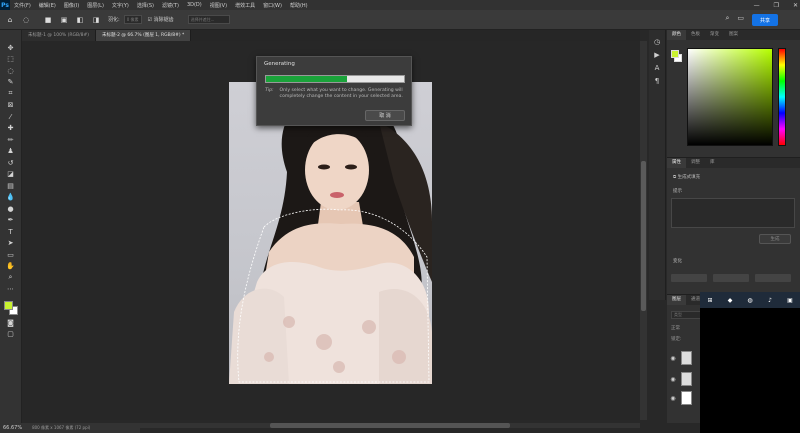 Image resolution: width=800 pixels, height=433 pixels. What do you see at coordinates (161, 19) in the screenshot?
I see `antialias-checkbox: ☑ 消除锯齿` at bounding box center [161, 19].